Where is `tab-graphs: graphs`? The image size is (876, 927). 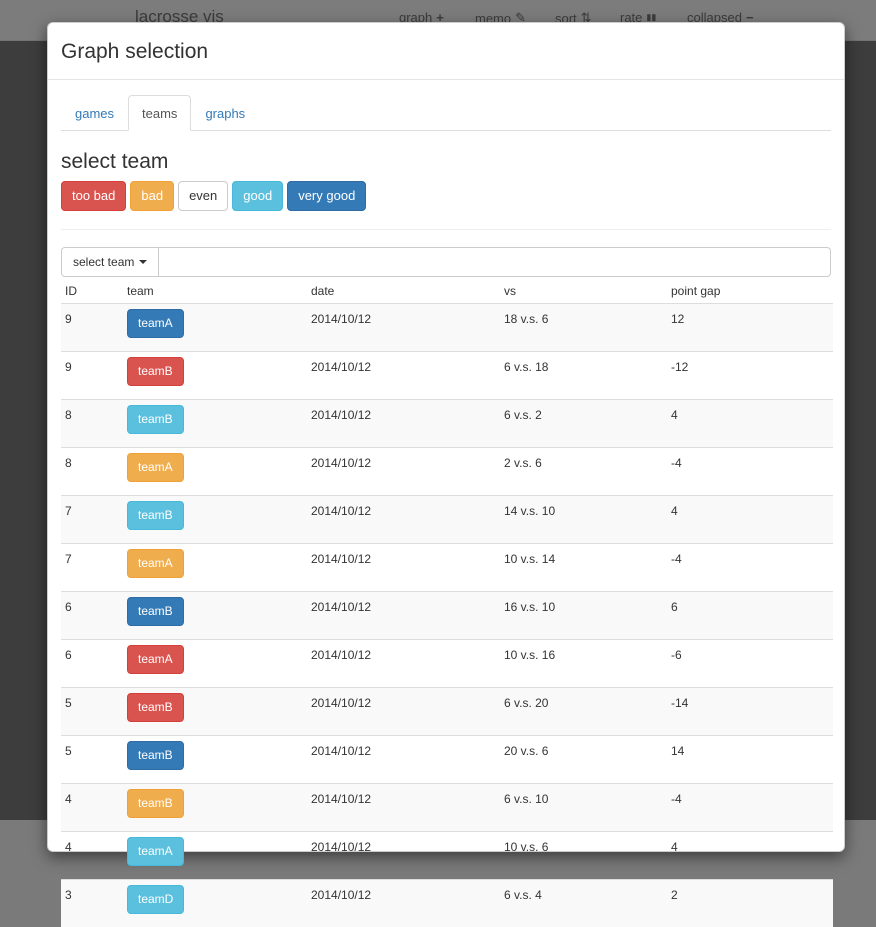 tab-graphs: graphs is located at coordinates (225, 113).